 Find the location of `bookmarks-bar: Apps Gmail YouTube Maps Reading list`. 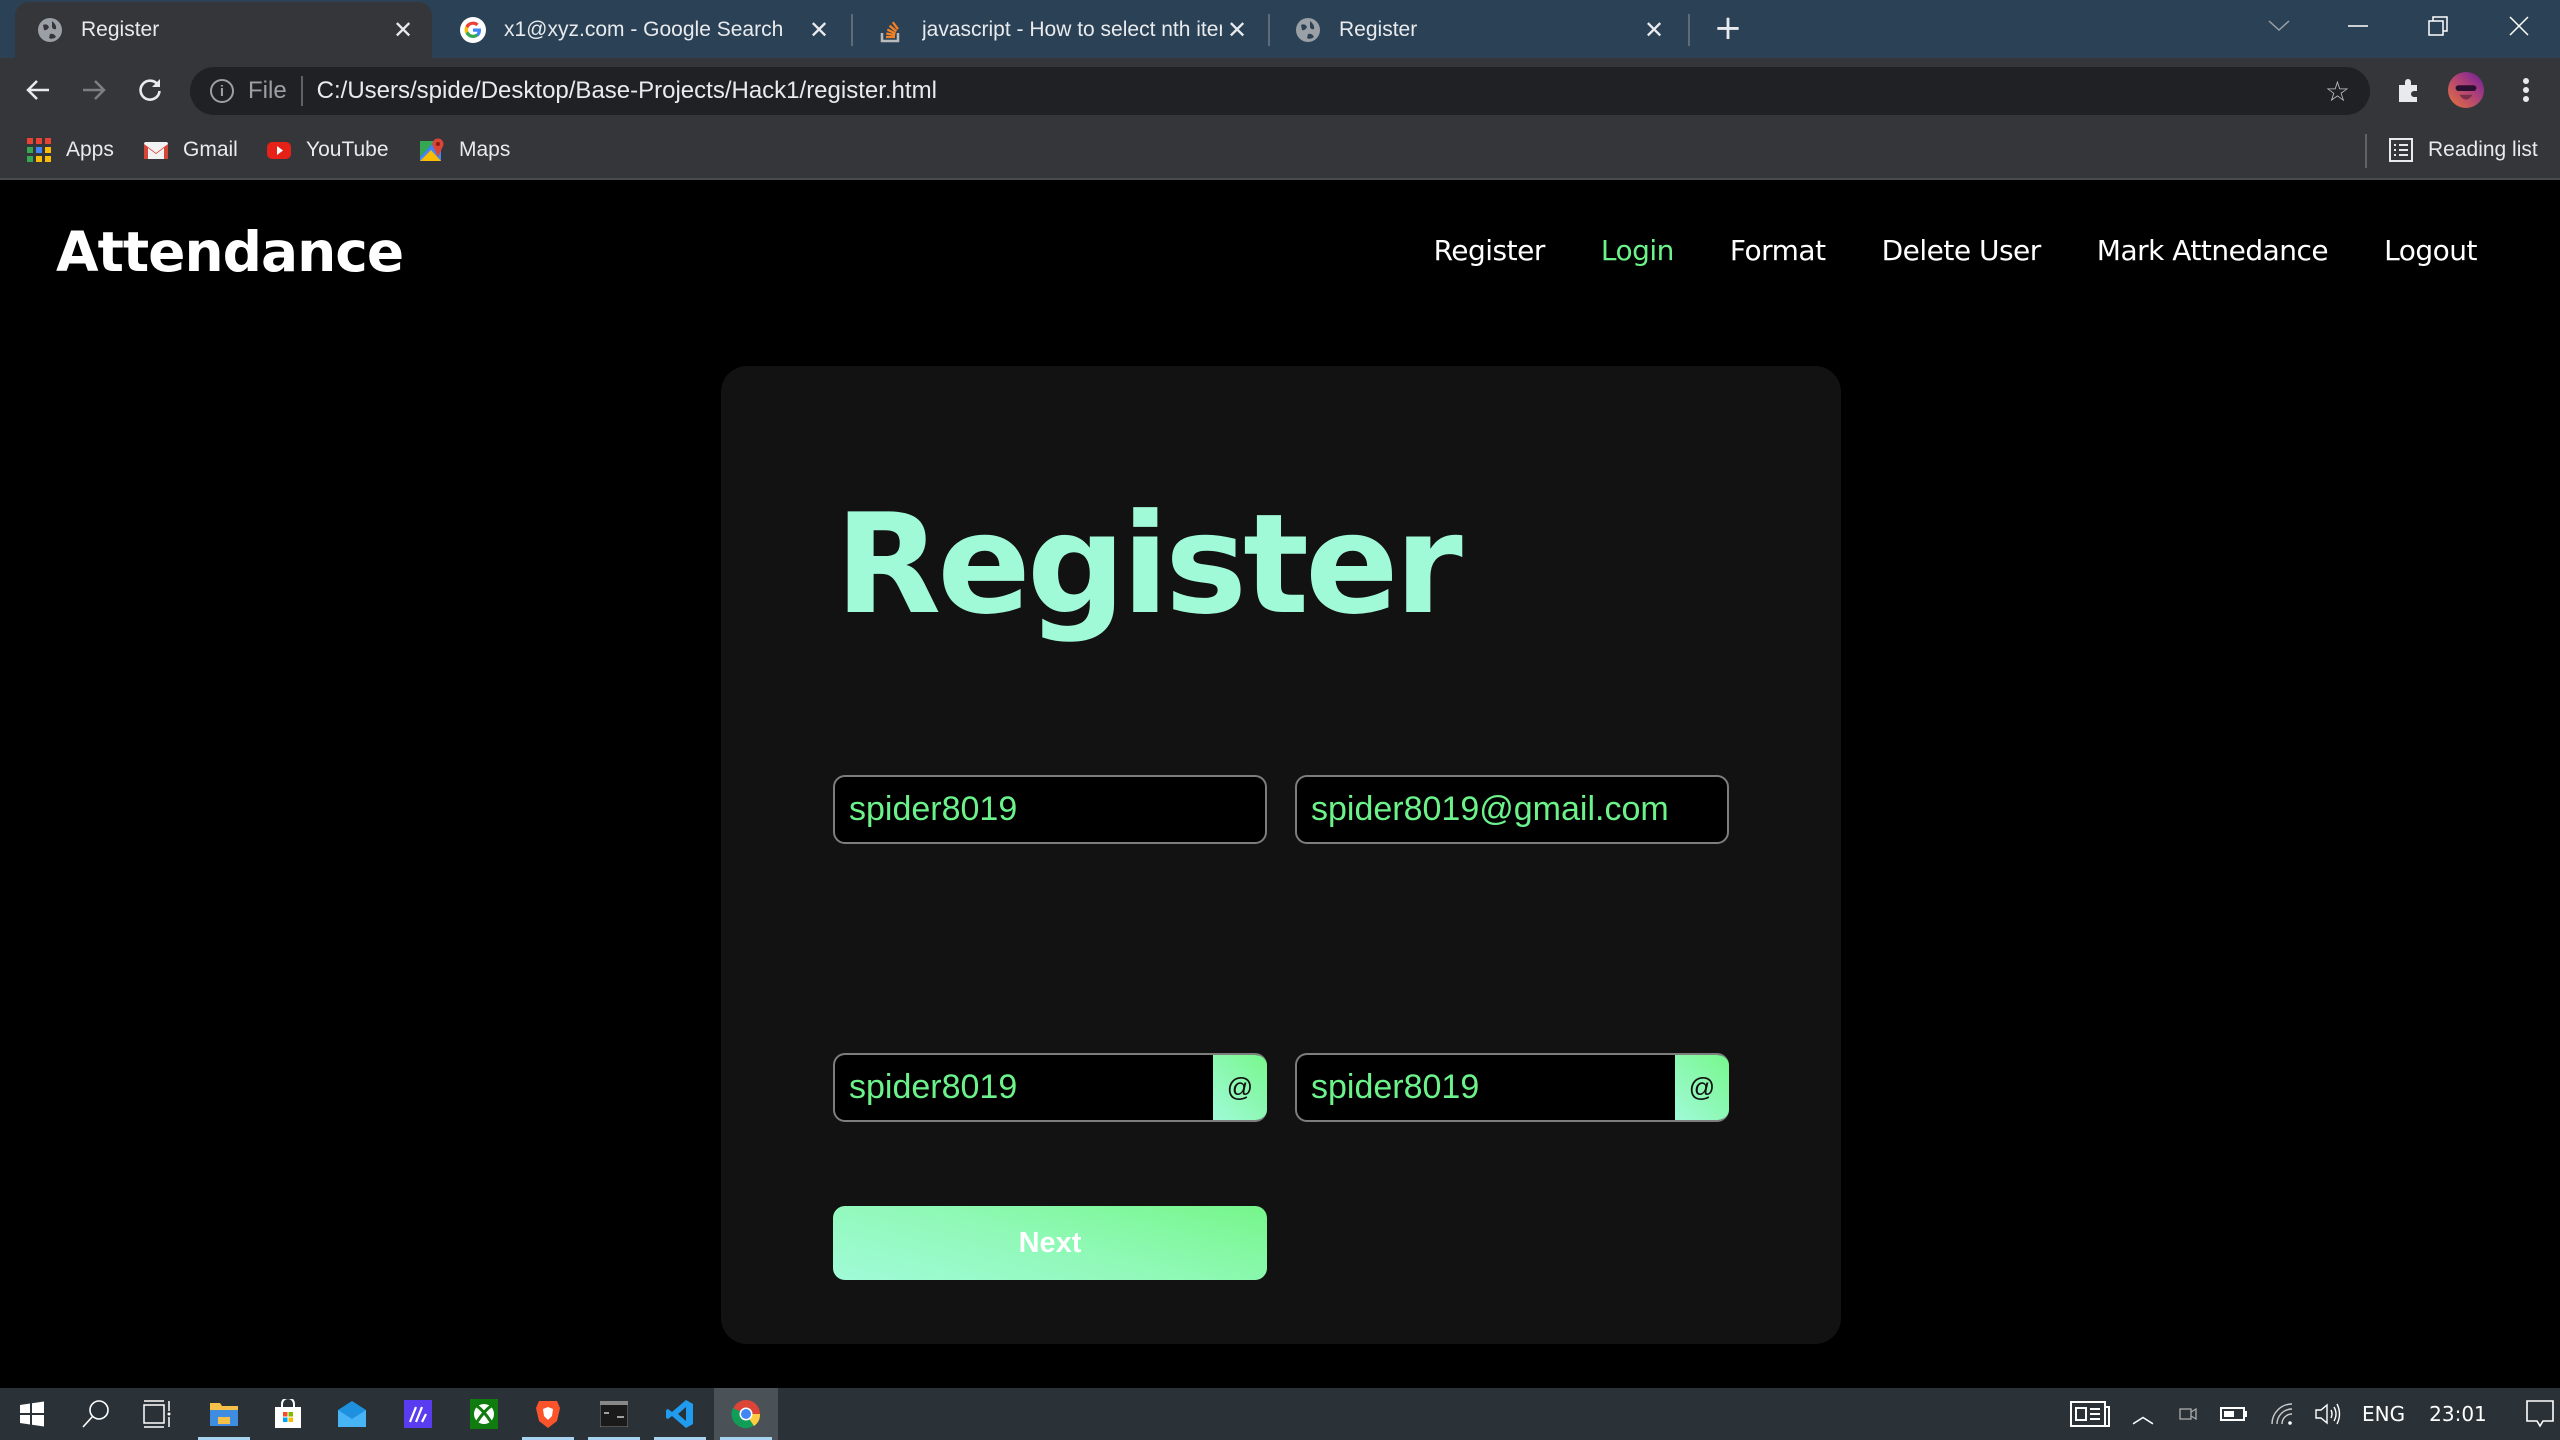

bookmarks-bar: Apps Gmail YouTube Maps Reading list is located at coordinates (1280, 151).